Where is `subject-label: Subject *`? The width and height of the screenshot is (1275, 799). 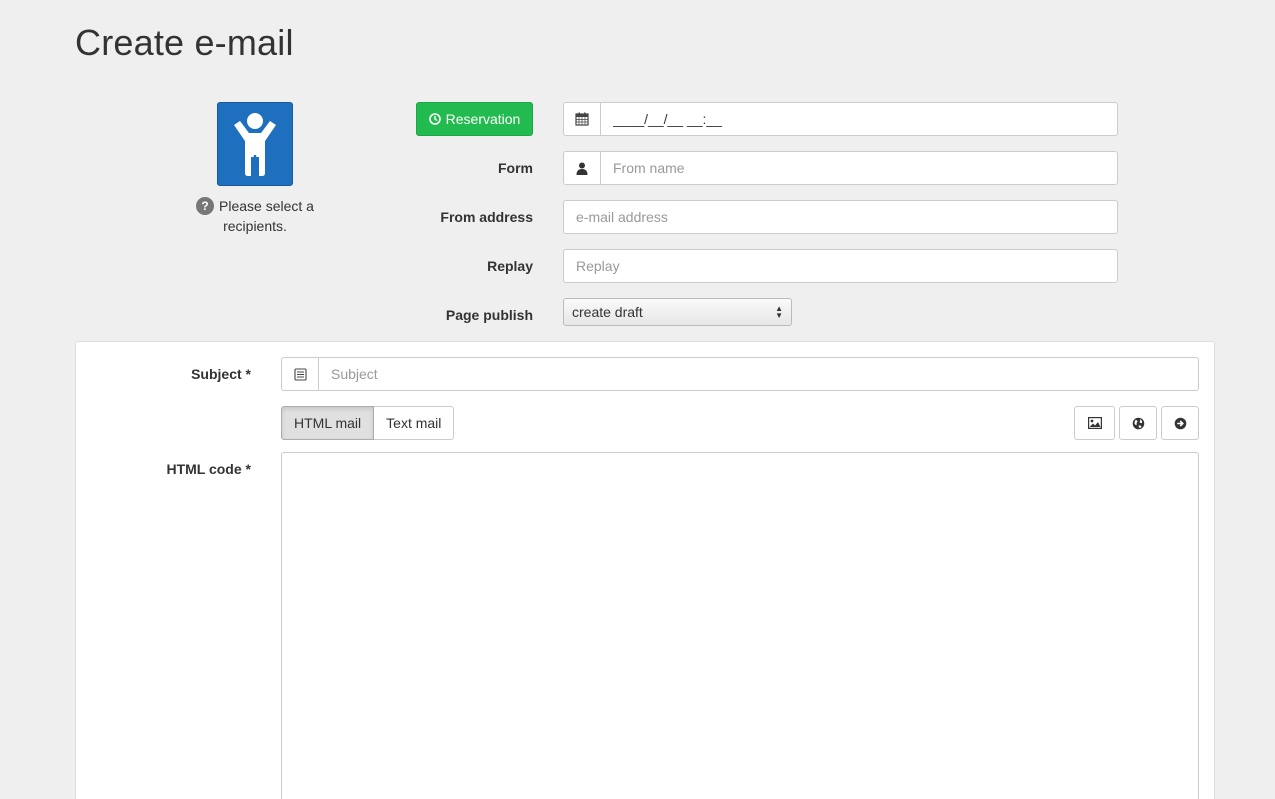
subject-label: Subject * is located at coordinates (151, 374).